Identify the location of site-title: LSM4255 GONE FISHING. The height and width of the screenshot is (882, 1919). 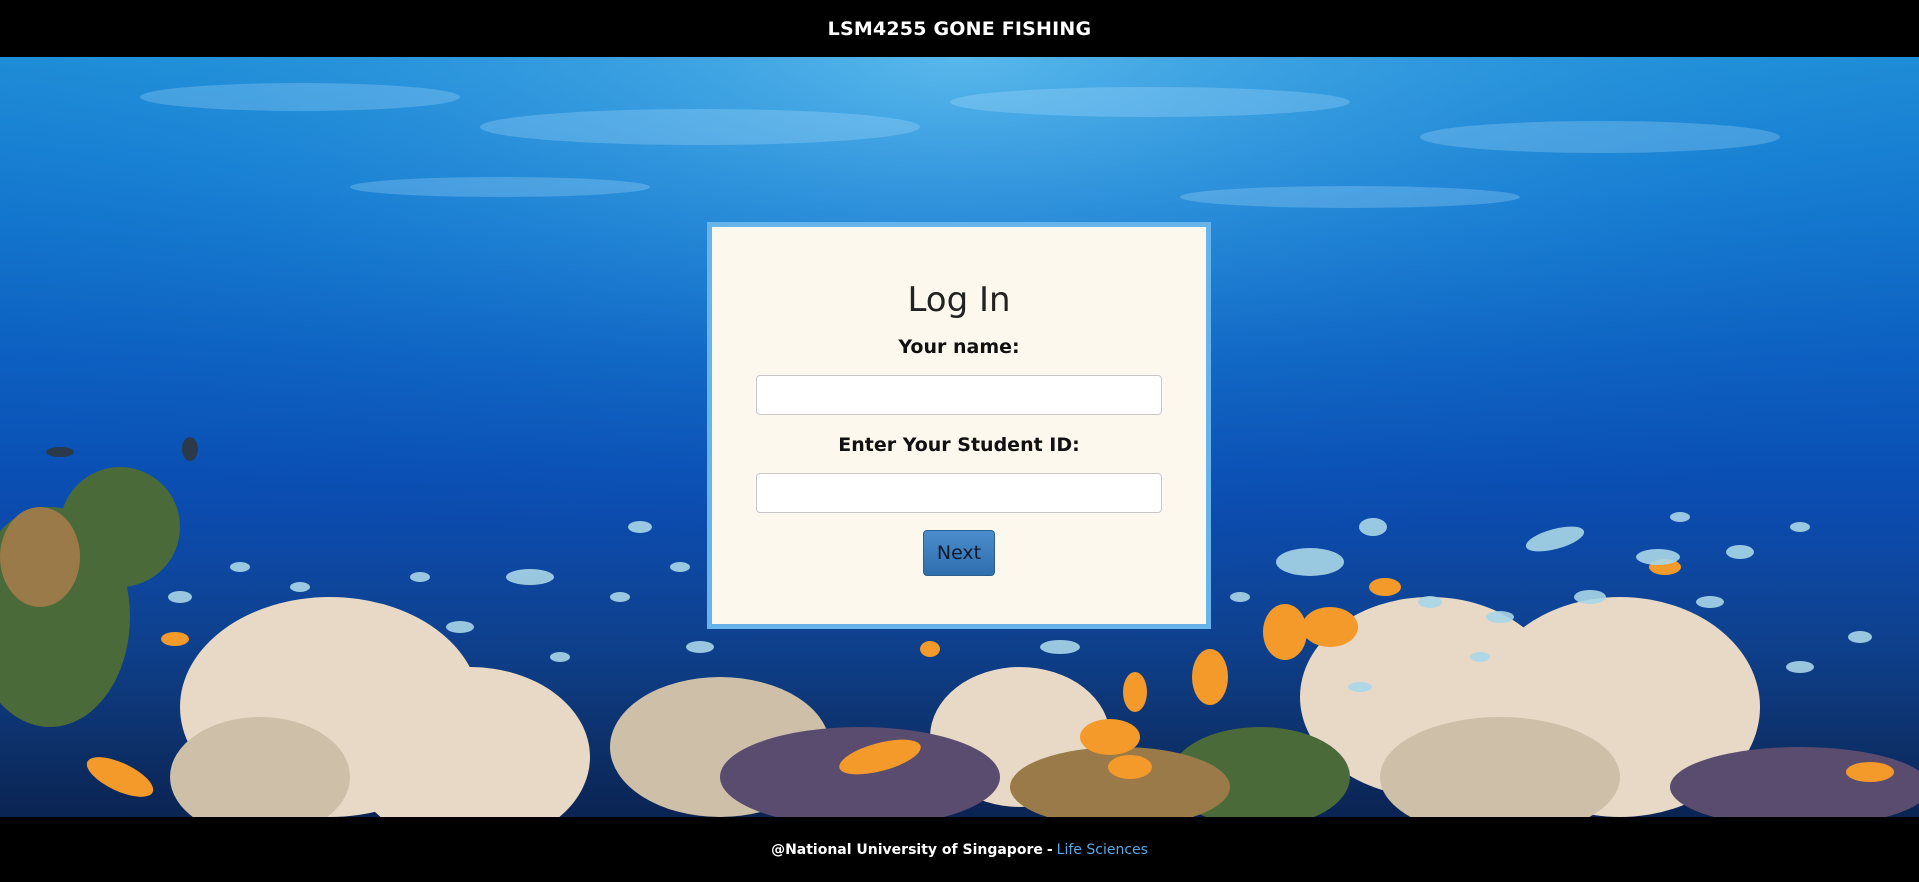
(959, 28).